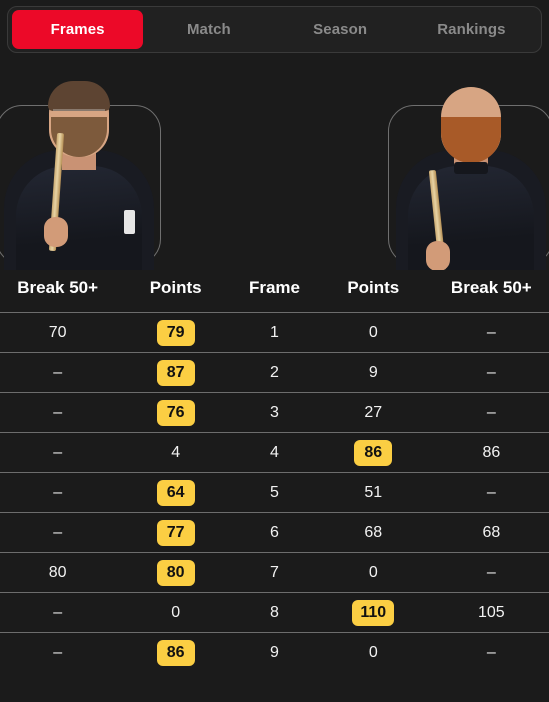 The width and height of the screenshot is (549, 702). I want to click on left-points-cell: 0, so click(176, 612).